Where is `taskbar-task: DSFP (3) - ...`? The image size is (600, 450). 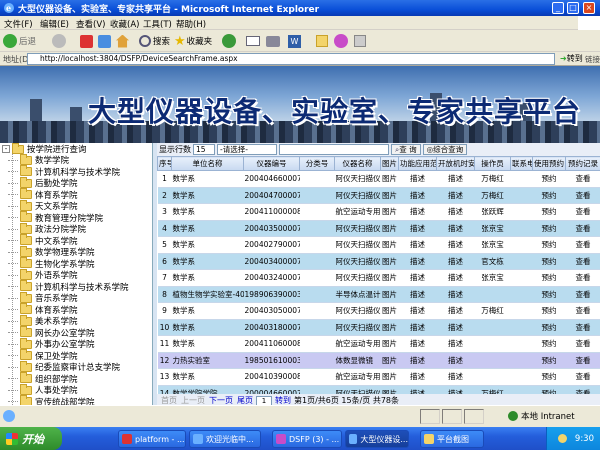 taskbar-task: DSFP (3) - ... is located at coordinates (307, 439).